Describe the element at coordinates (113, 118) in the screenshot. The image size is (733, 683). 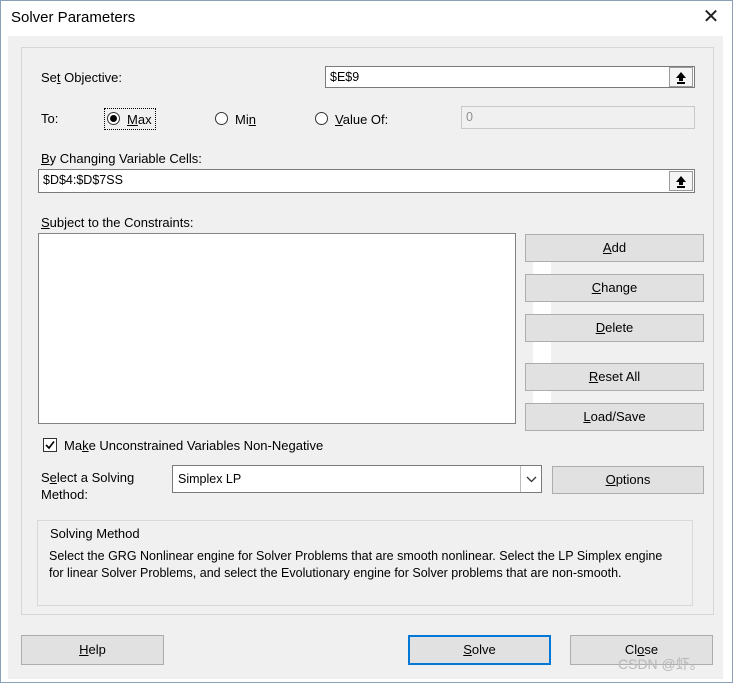
I see `max-radio` at that location.